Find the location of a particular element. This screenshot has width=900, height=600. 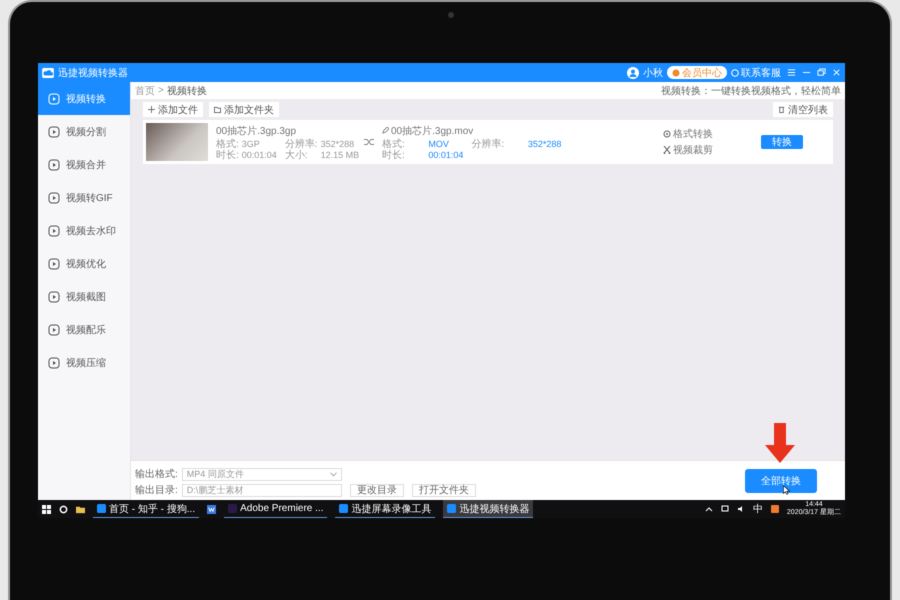

output-directory-label: 输出目录: is located at coordinates (156, 490).